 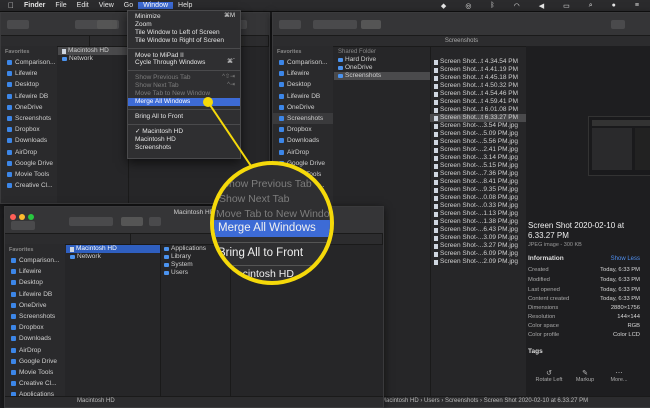 I want to click on magnified-move-tab: Move Tab to New Window, so click(x=275, y=214).